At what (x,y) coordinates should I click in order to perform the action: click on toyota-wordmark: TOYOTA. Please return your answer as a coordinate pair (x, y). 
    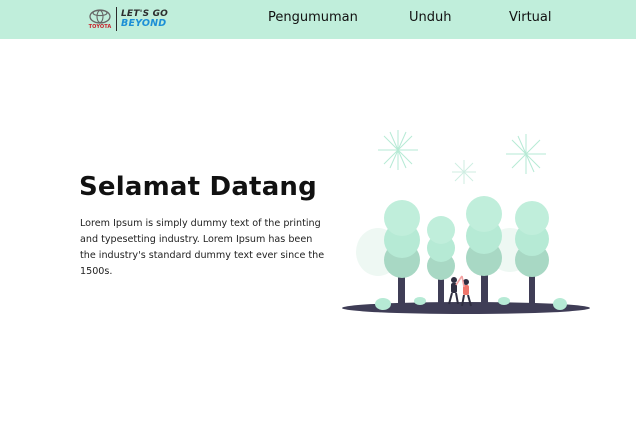
    Looking at the image, I should click on (100, 26).